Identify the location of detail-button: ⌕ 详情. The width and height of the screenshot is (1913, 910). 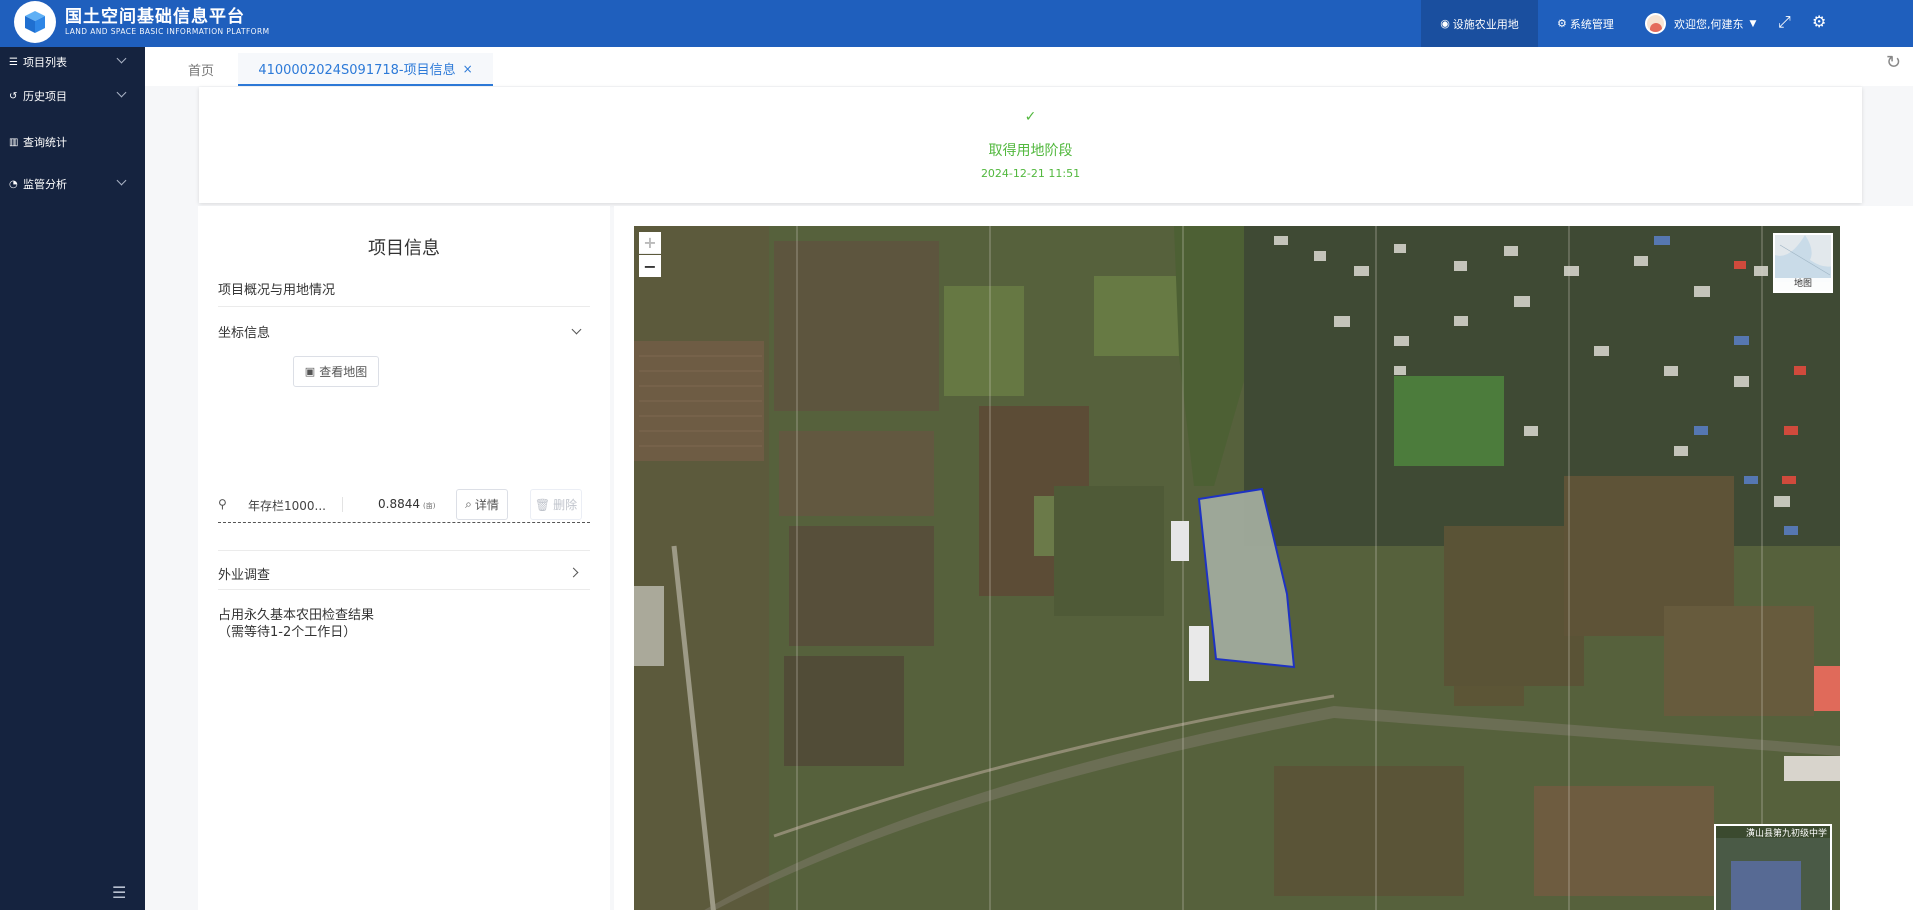
(482, 504).